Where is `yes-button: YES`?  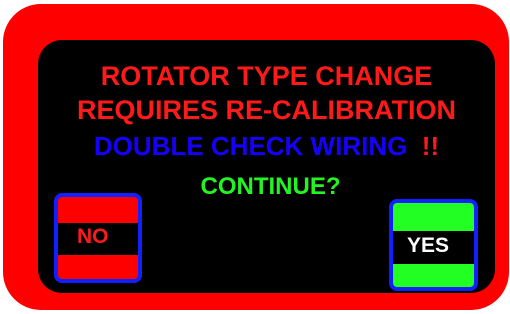 yes-button: YES is located at coordinates (433, 245).